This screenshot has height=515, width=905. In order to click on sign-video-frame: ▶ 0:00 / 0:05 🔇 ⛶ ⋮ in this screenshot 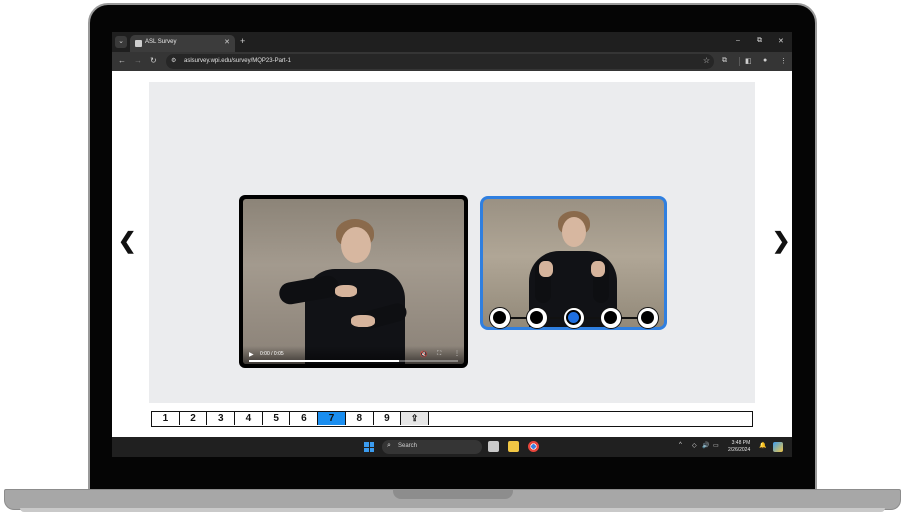, I will do `click(353, 281)`.